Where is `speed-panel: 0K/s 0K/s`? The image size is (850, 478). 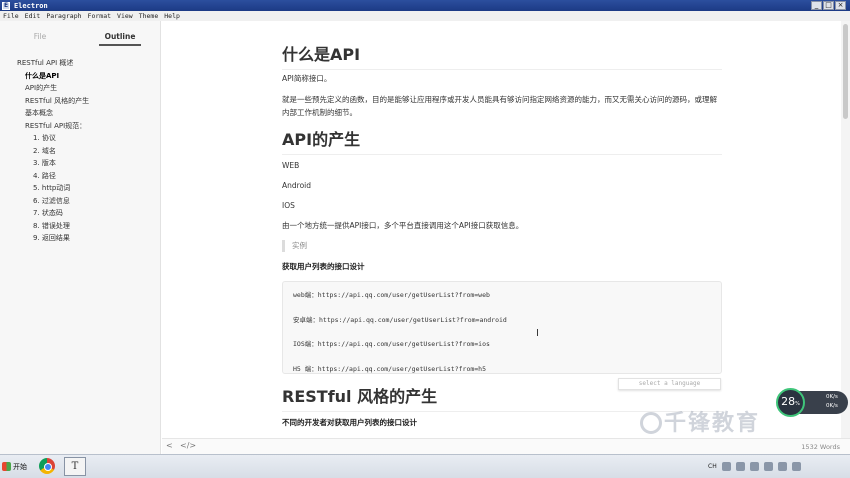 speed-panel: 0K/s 0K/s is located at coordinates (823, 402).